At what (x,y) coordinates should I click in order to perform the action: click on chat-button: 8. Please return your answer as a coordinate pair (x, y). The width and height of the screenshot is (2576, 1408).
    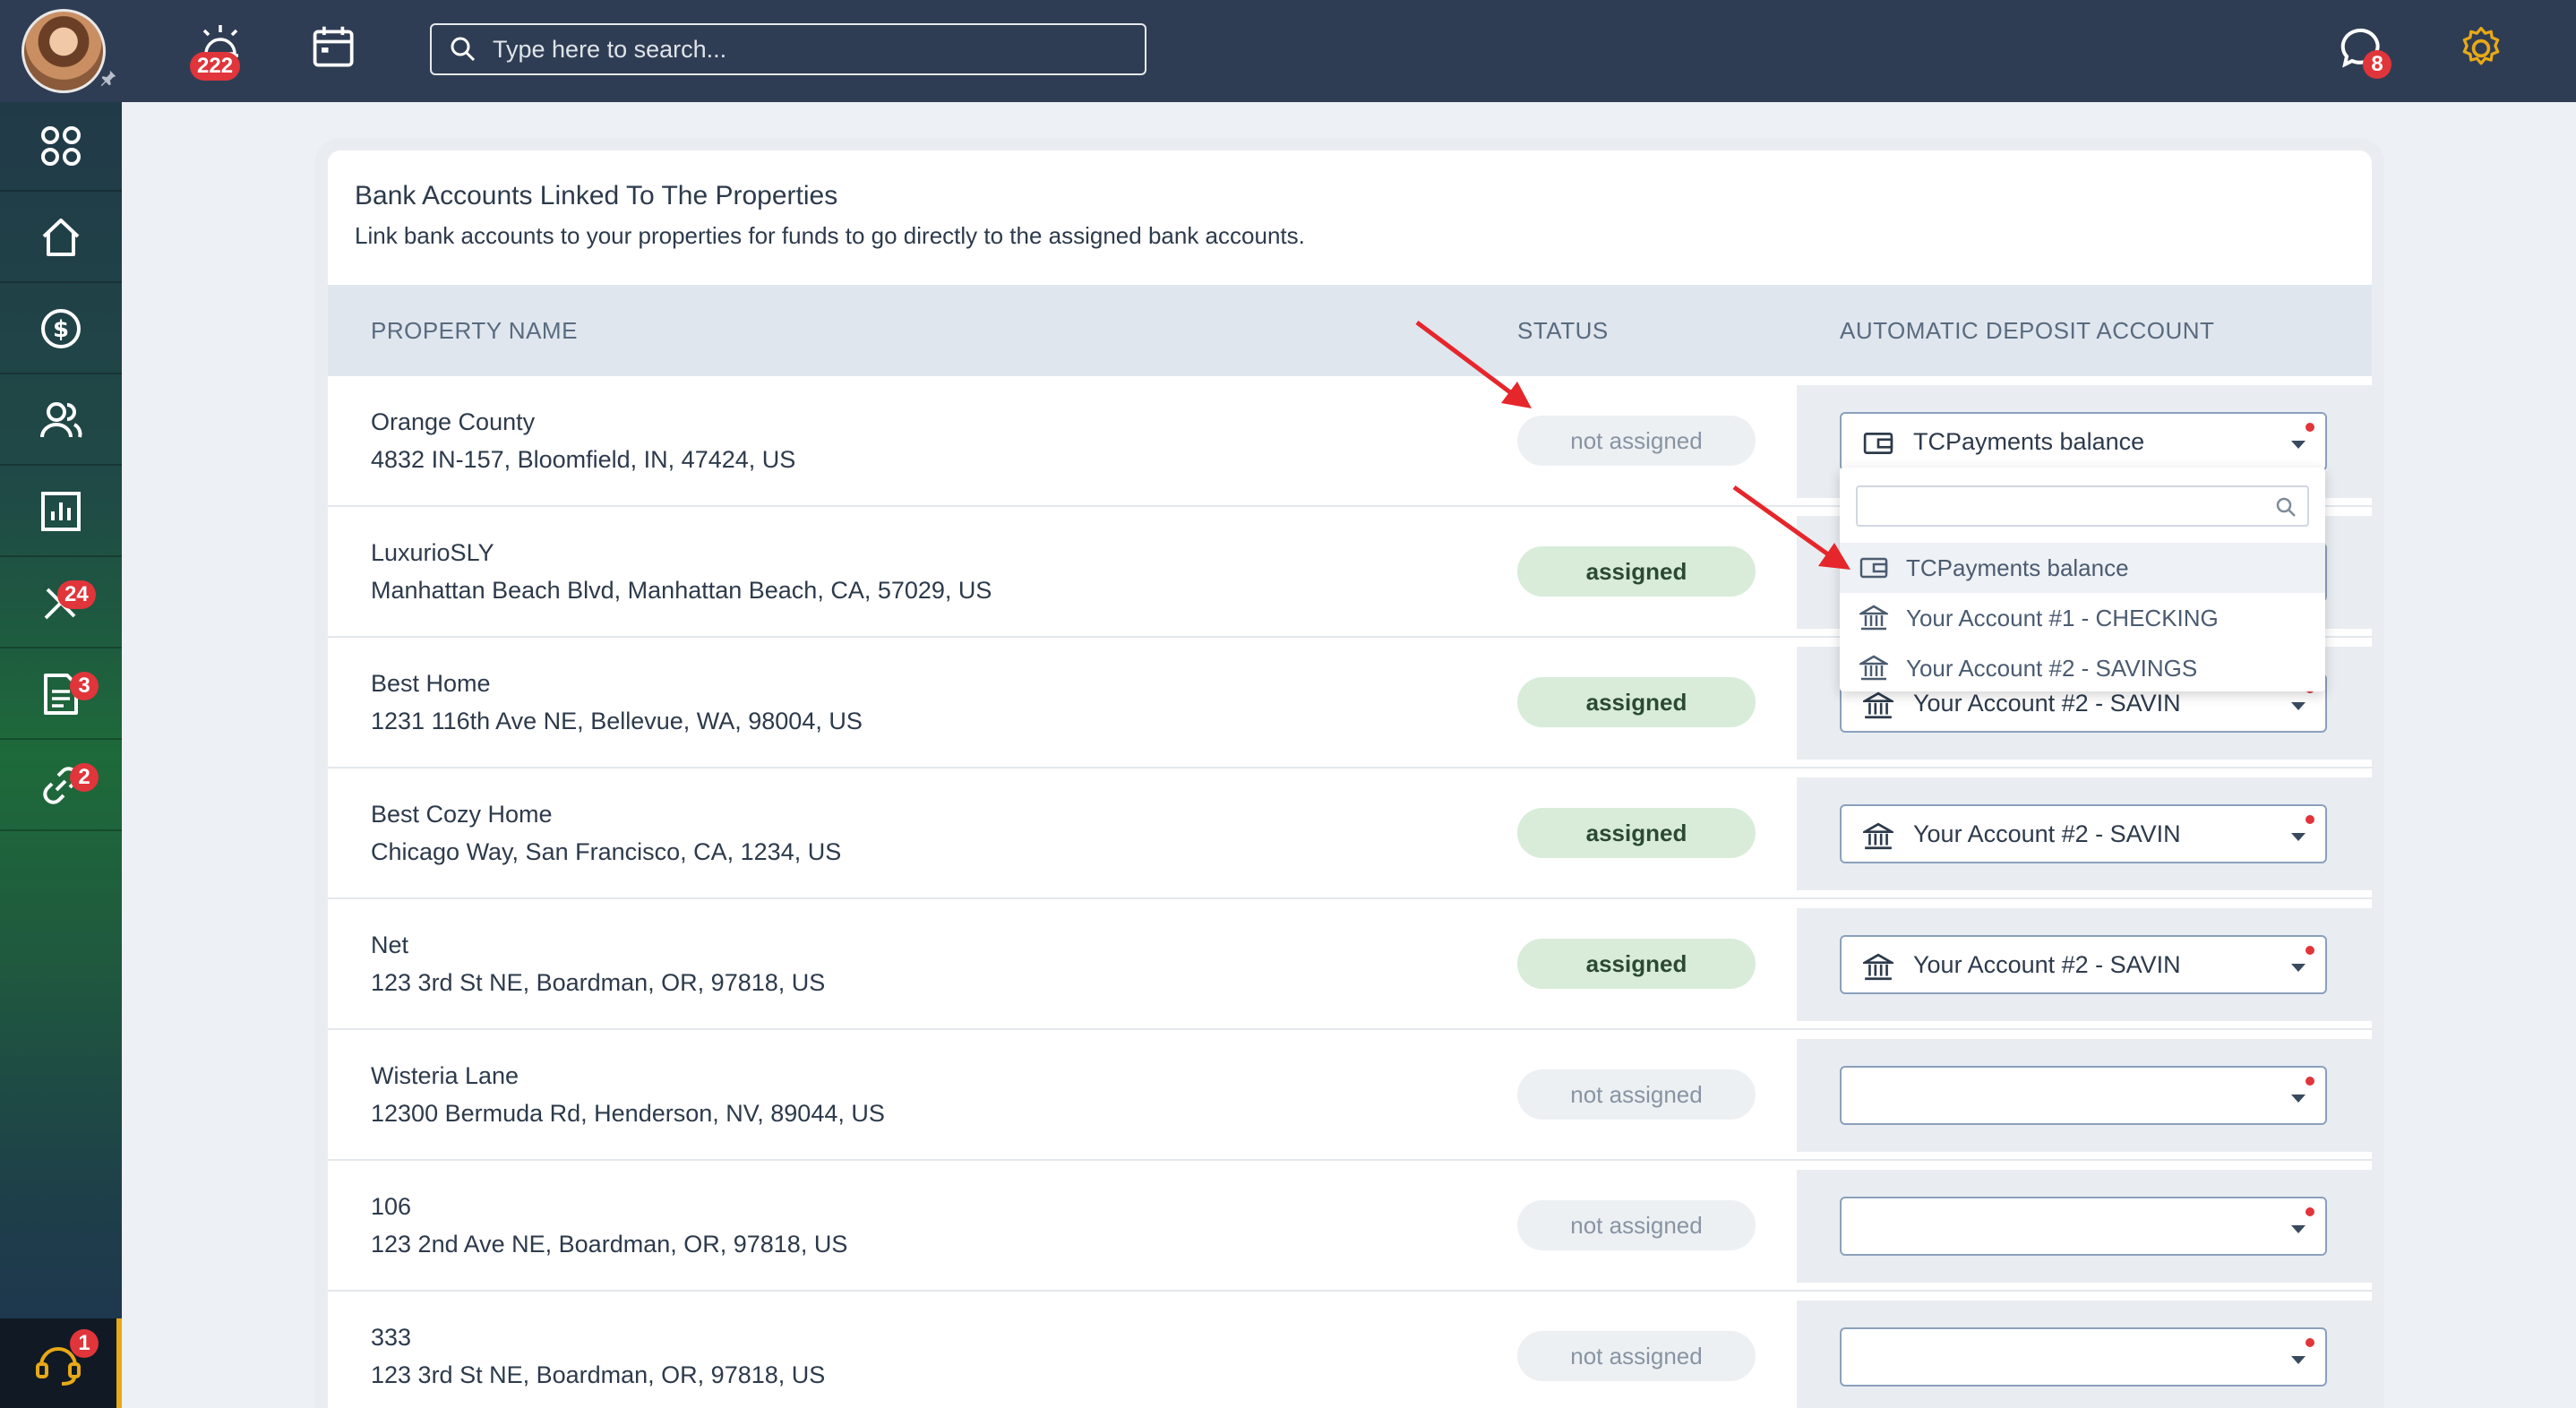
    Looking at the image, I should click on (2370, 54).